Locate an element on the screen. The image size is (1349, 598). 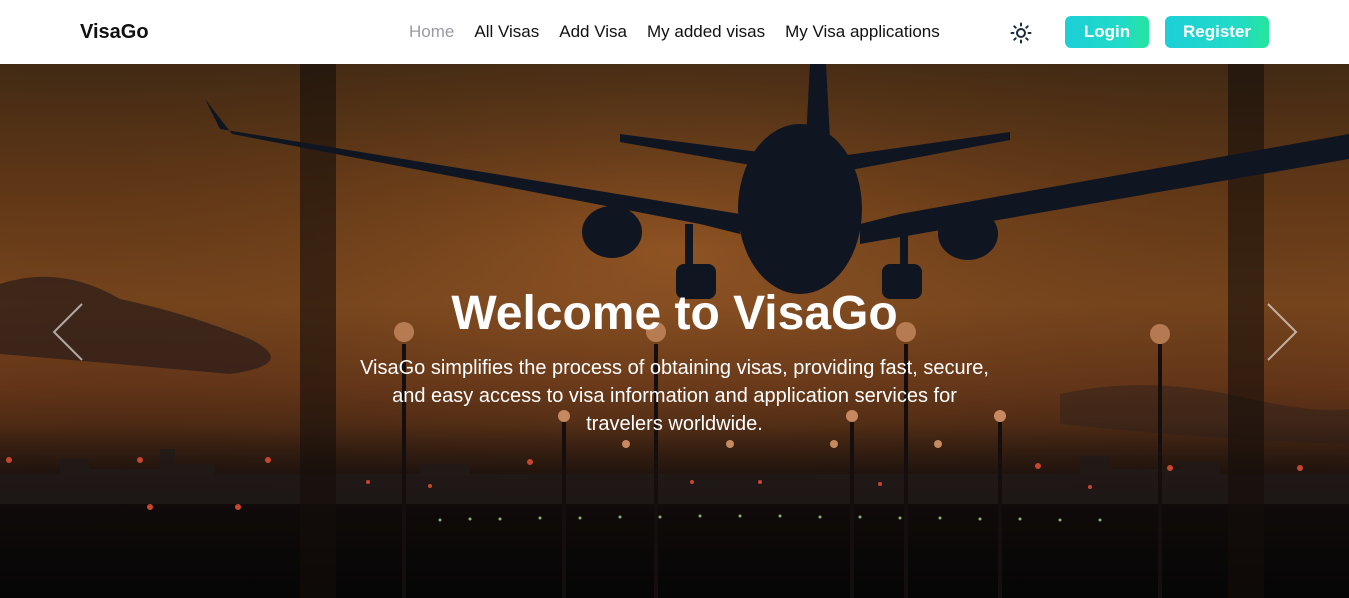
brand-logo: VisaGo is located at coordinates (114, 32).